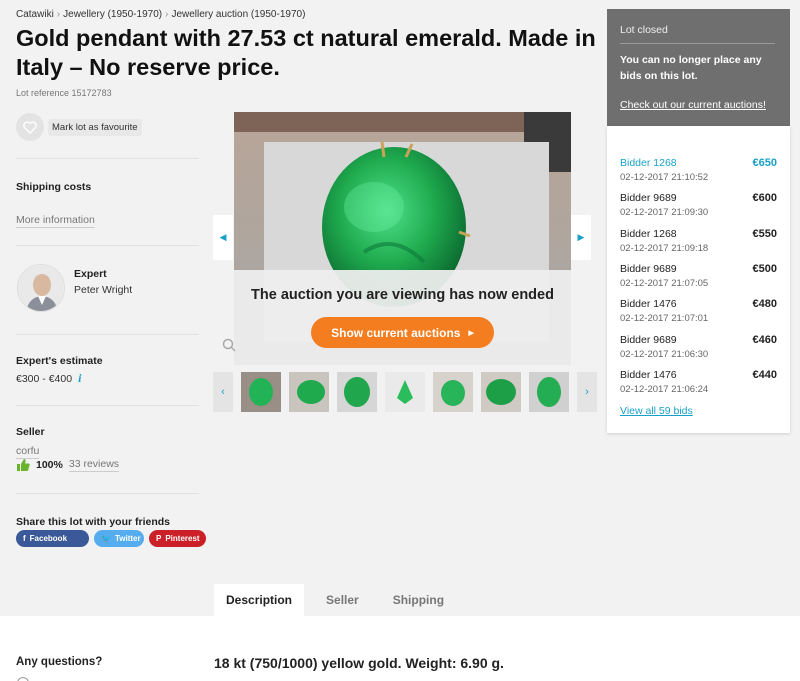 This screenshot has width=800, height=681. What do you see at coordinates (90, 274) in the screenshot?
I see `expert-heading: Expert` at bounding box center [90, 274].